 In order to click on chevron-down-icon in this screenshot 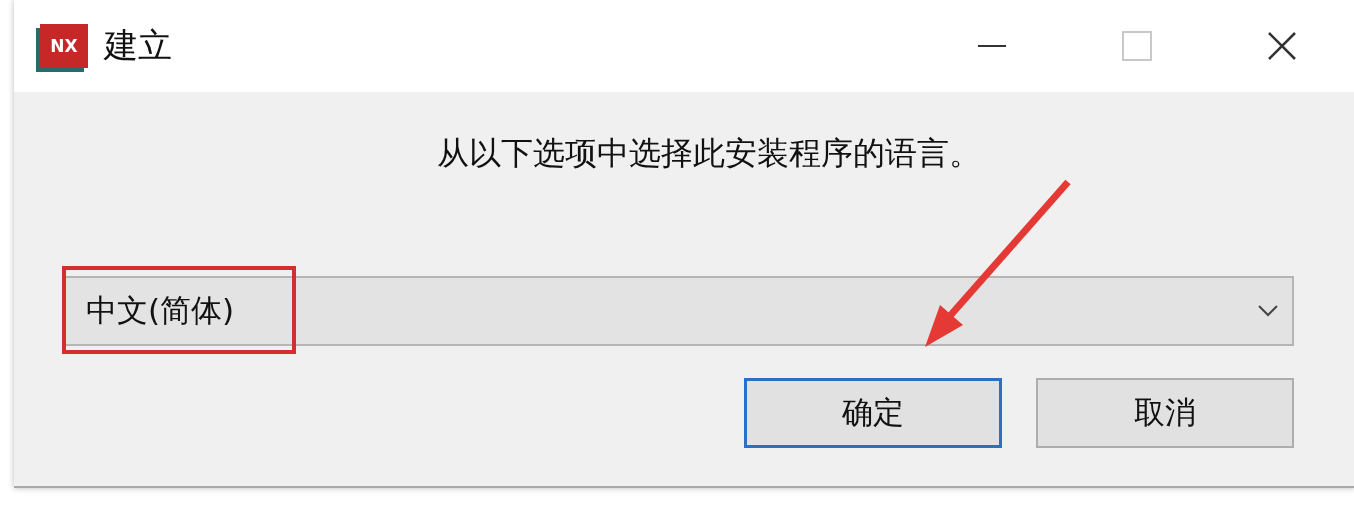, I will do `click(1268, 311)`.